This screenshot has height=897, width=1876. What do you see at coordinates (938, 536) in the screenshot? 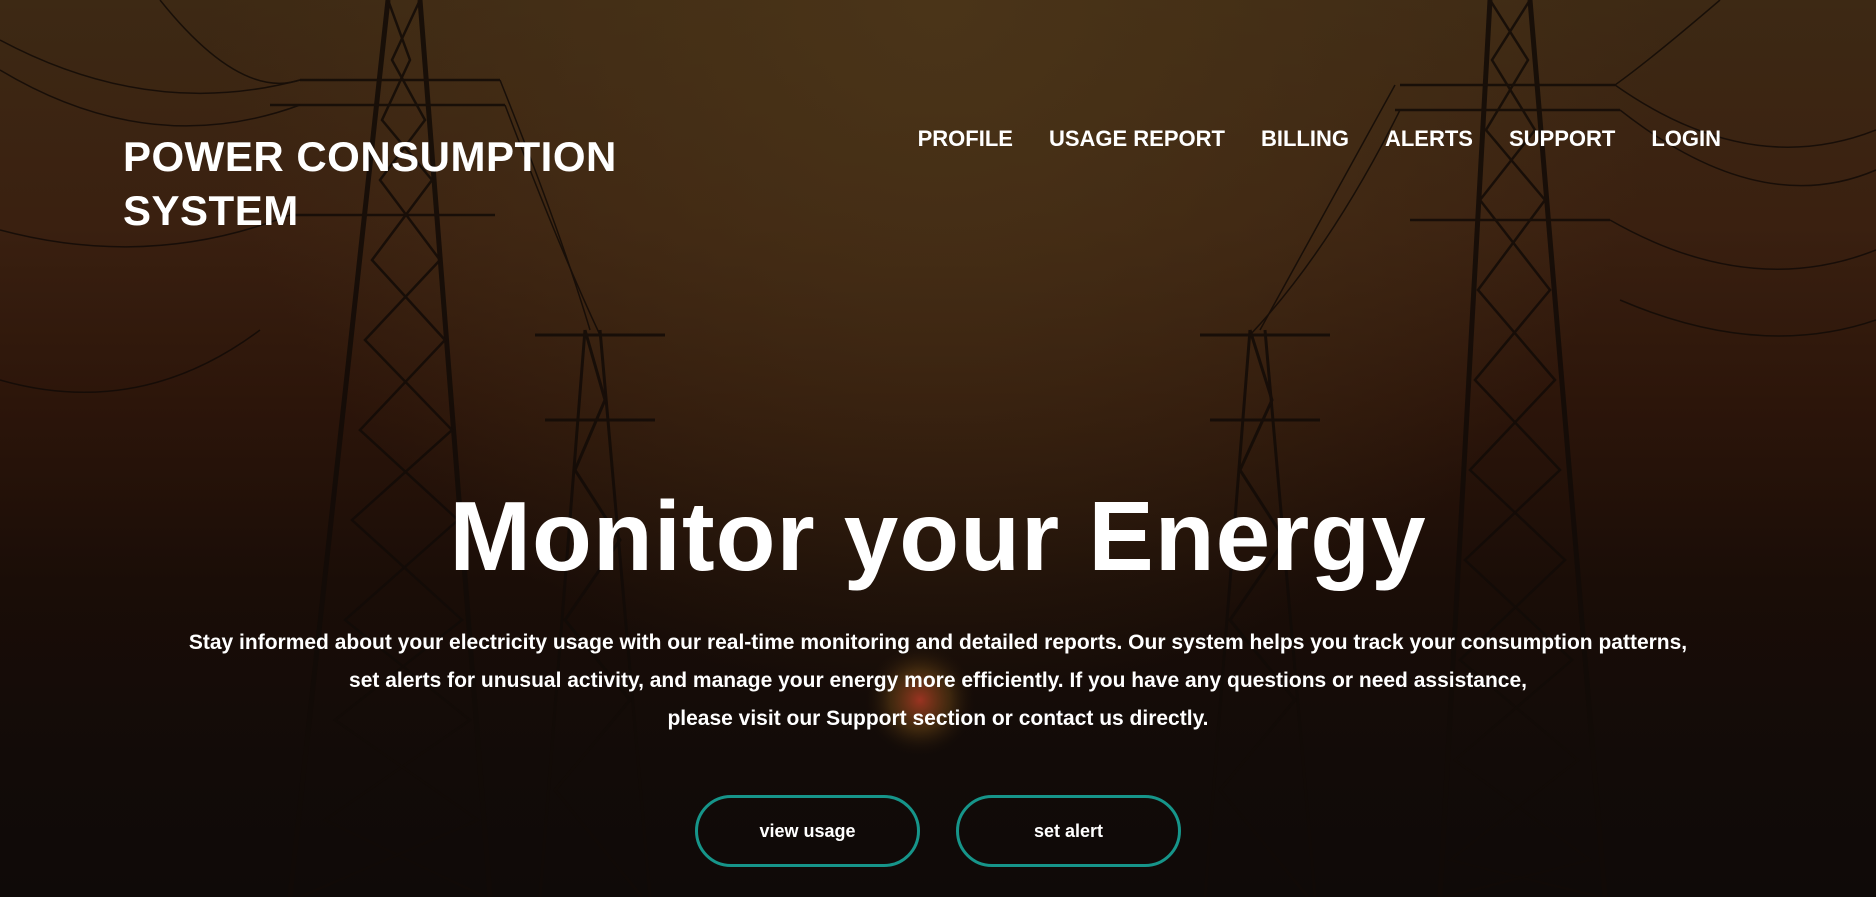
I see `hero-title: Monitor your Energy` at bounding box center [938, 536].